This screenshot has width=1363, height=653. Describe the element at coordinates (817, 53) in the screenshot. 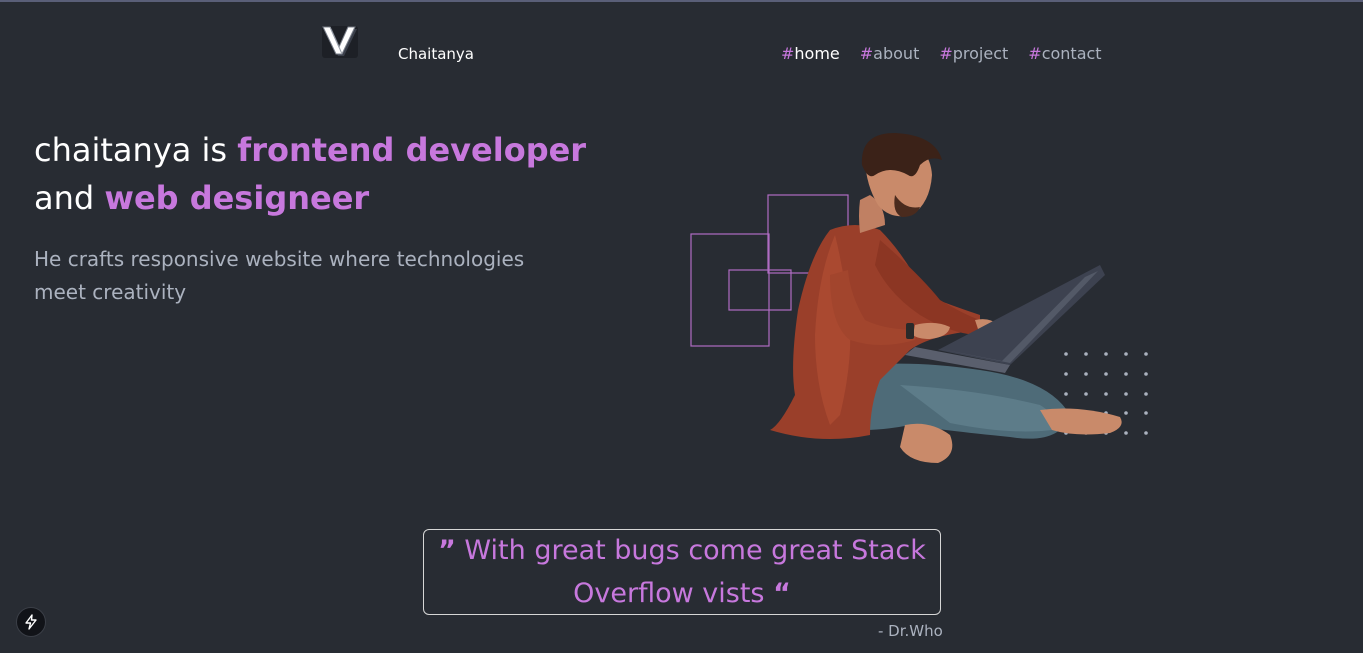

I see `nav-label: home` at that location.